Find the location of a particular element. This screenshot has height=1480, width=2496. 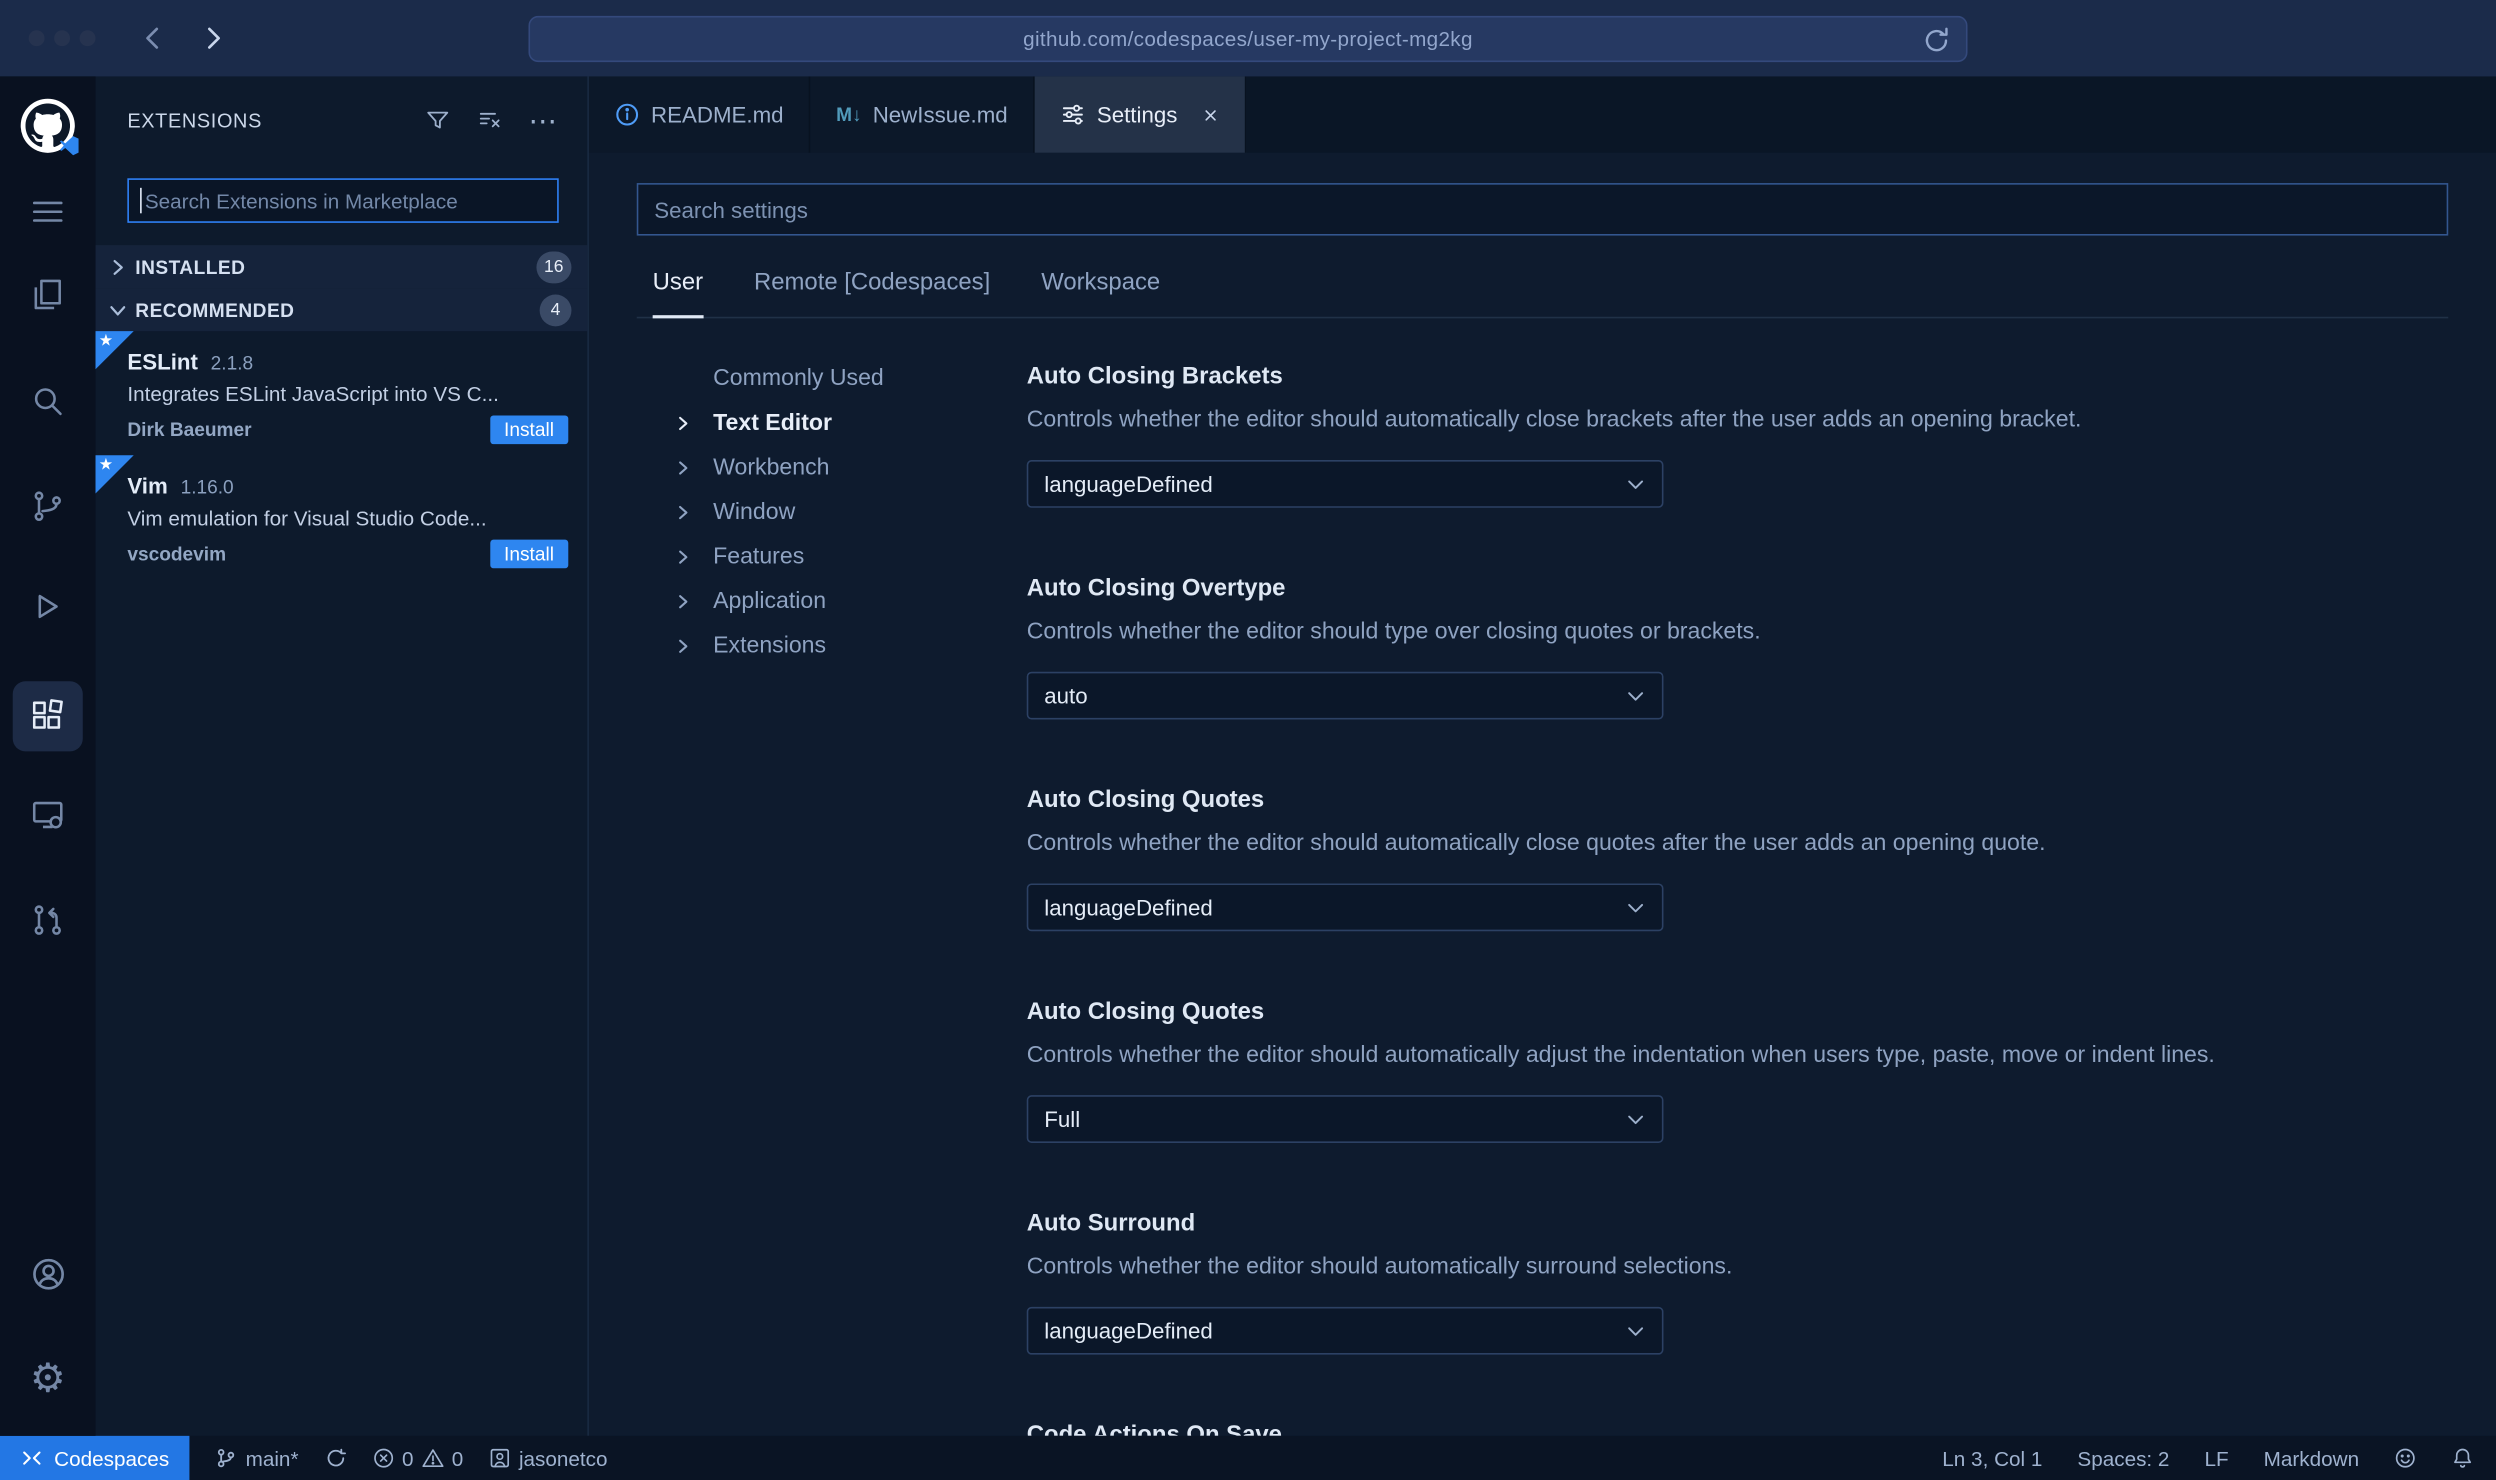

window-controls is located at coordinates (62, 38).